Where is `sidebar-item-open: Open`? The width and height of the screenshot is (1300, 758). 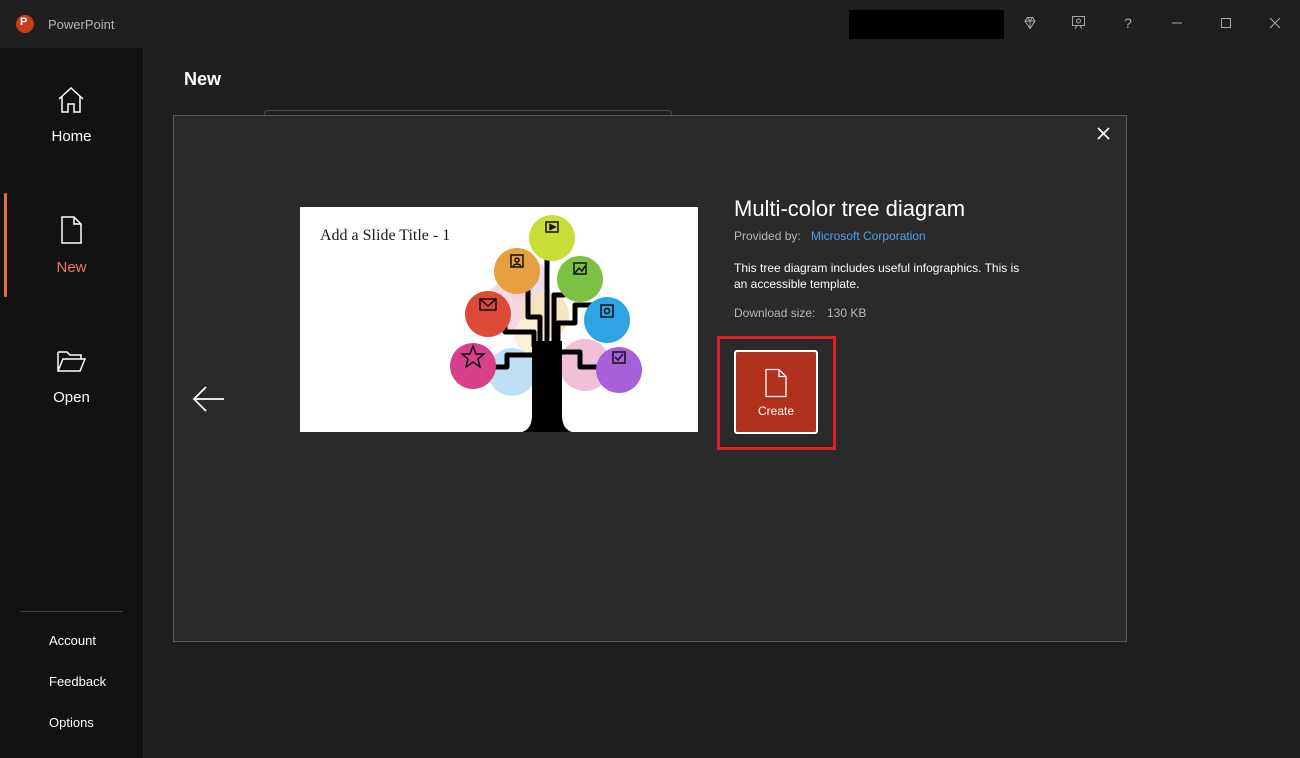
sidebar-item-open: Open is located at coordinates (71, 387).